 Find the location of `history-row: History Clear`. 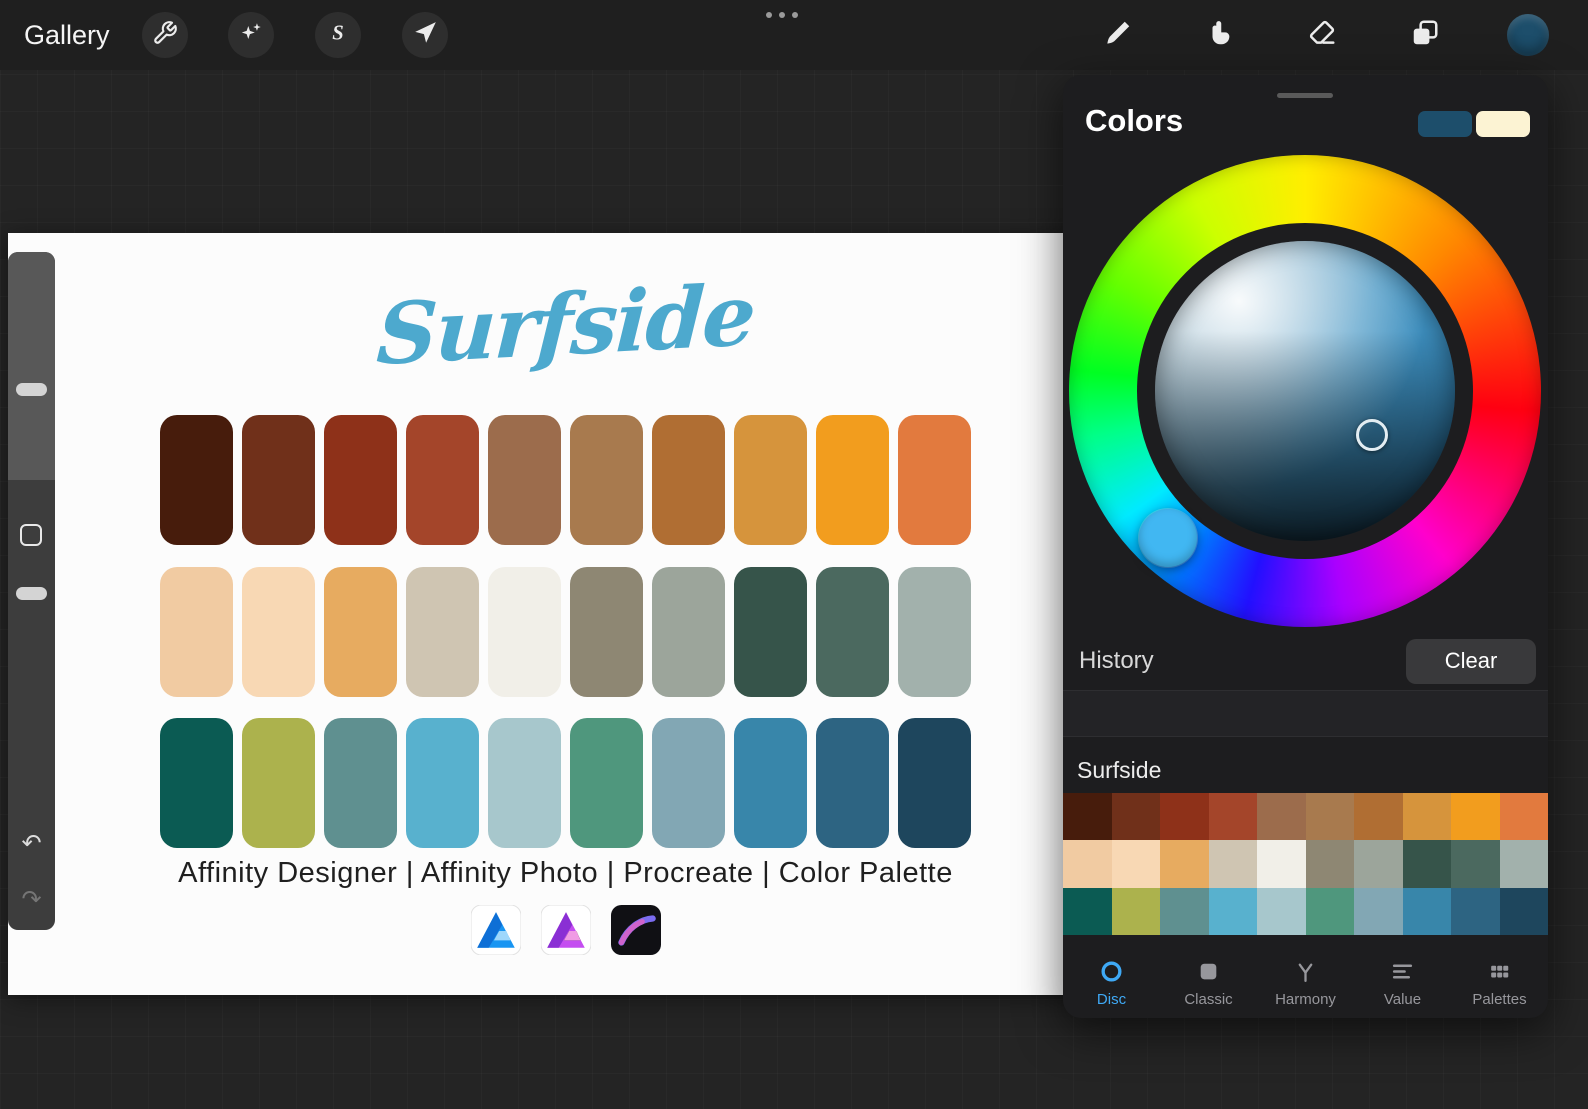

history-row: History Clear is located at coordinates (1307, 661).